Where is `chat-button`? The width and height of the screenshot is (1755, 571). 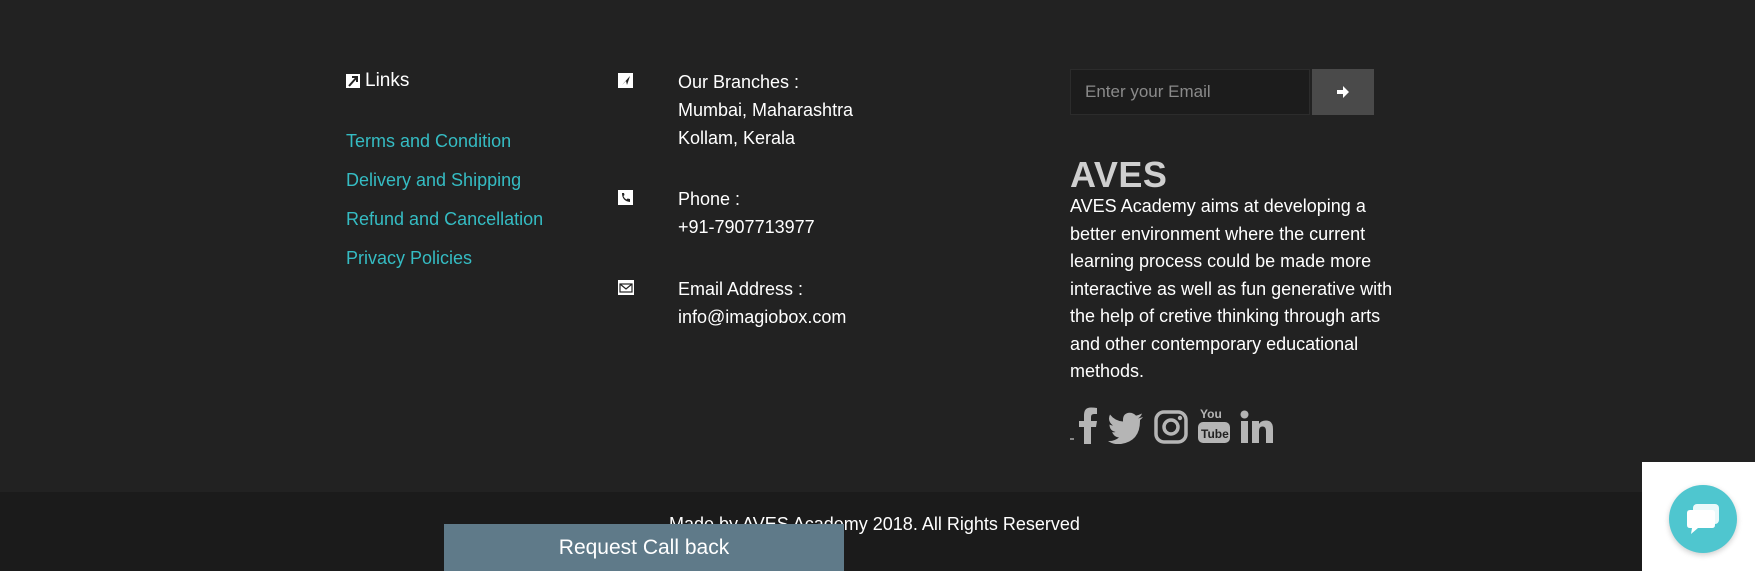
chat-button is located at coordinates (1703, 519).